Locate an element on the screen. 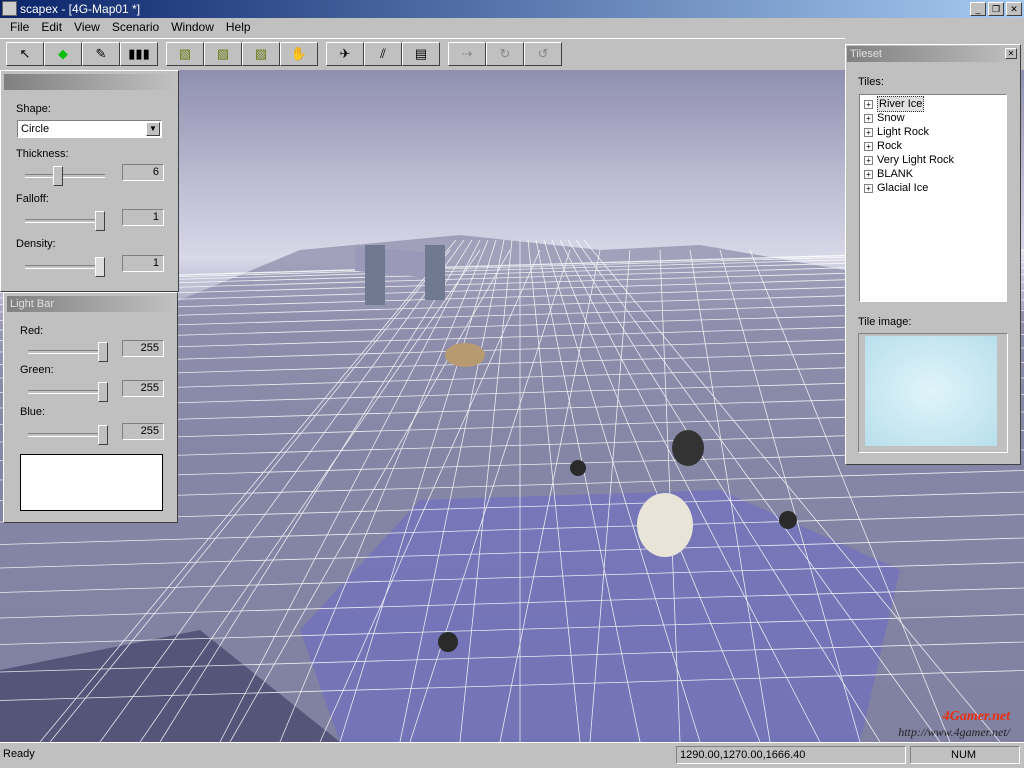 The image size is (1024, 768). red-slider is located at coordinates (68, 352).